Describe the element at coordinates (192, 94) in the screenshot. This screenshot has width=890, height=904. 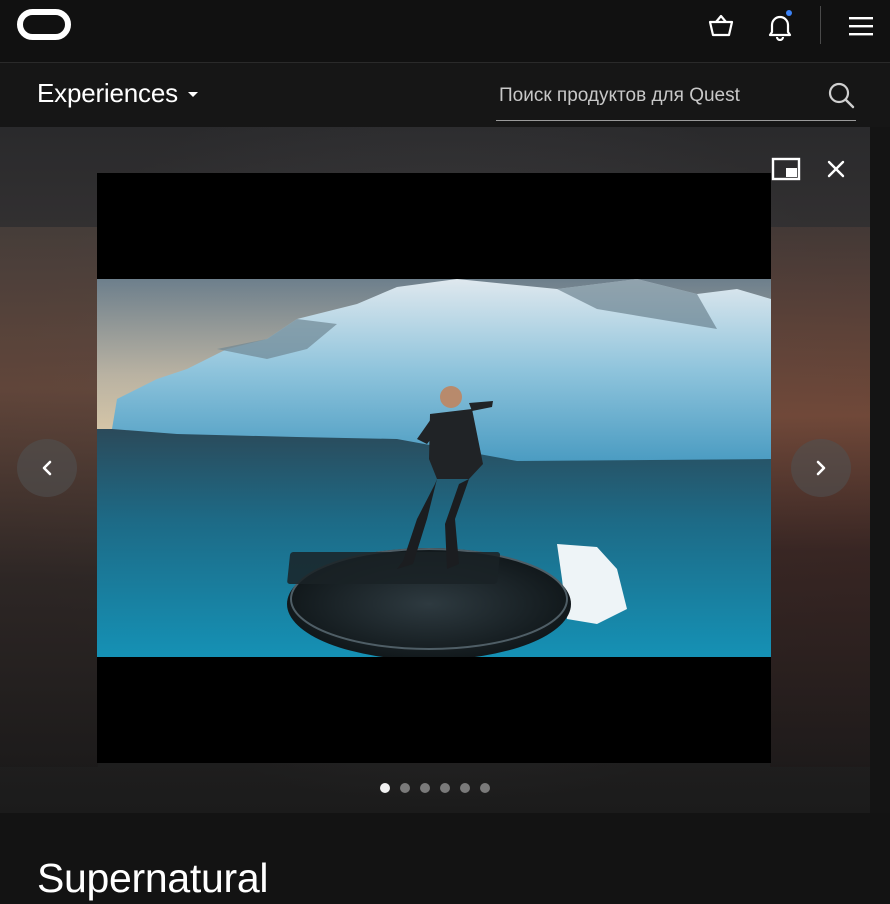
I see `caret-down-icon` at that location.